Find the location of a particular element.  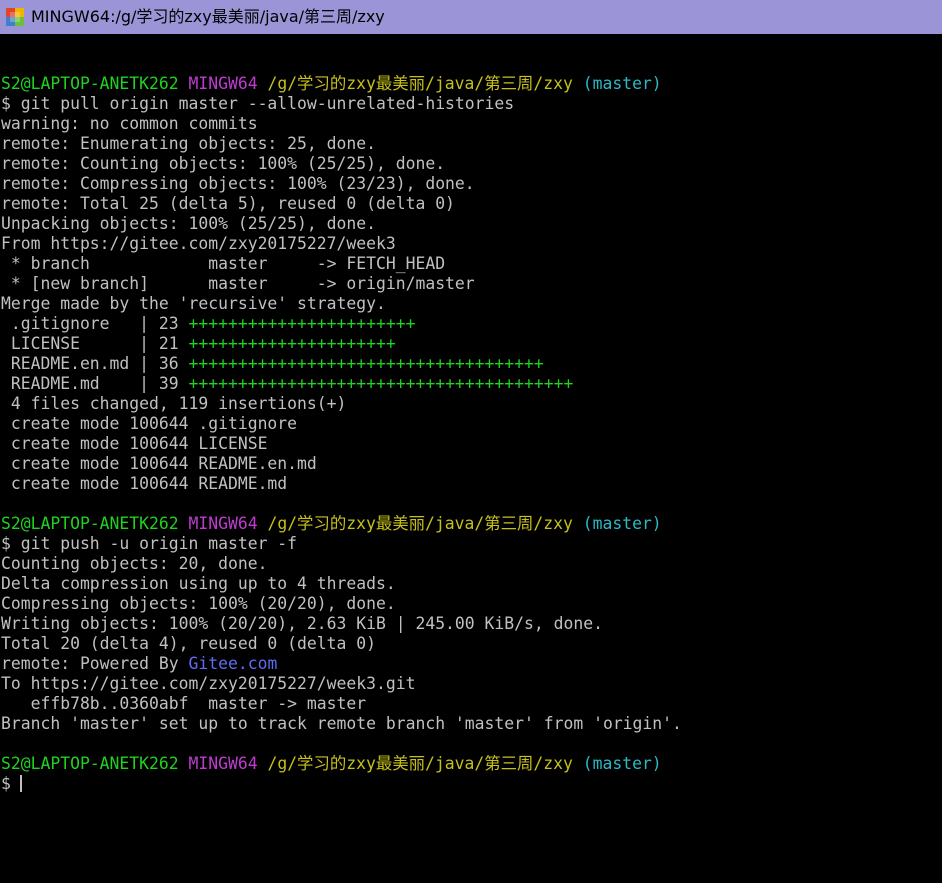

terminal-text: * [new branch] master -> origin/master is located at coordinates (238, 283).